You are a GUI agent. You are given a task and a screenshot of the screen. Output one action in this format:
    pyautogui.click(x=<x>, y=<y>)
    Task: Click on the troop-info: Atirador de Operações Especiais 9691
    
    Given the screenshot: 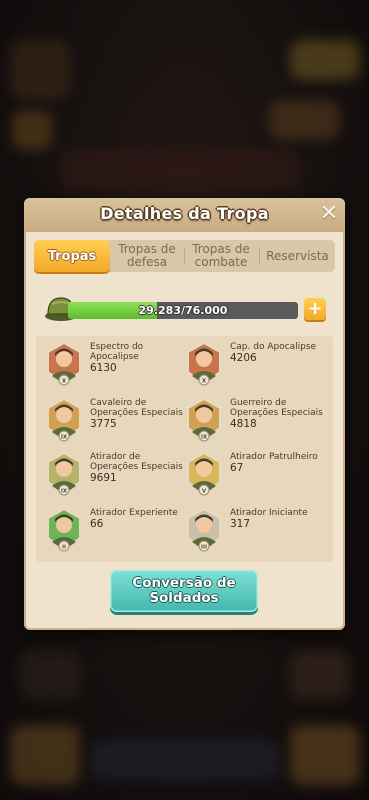 What is the action you would take?
    pyautogui.click(x=140, y=467)
    